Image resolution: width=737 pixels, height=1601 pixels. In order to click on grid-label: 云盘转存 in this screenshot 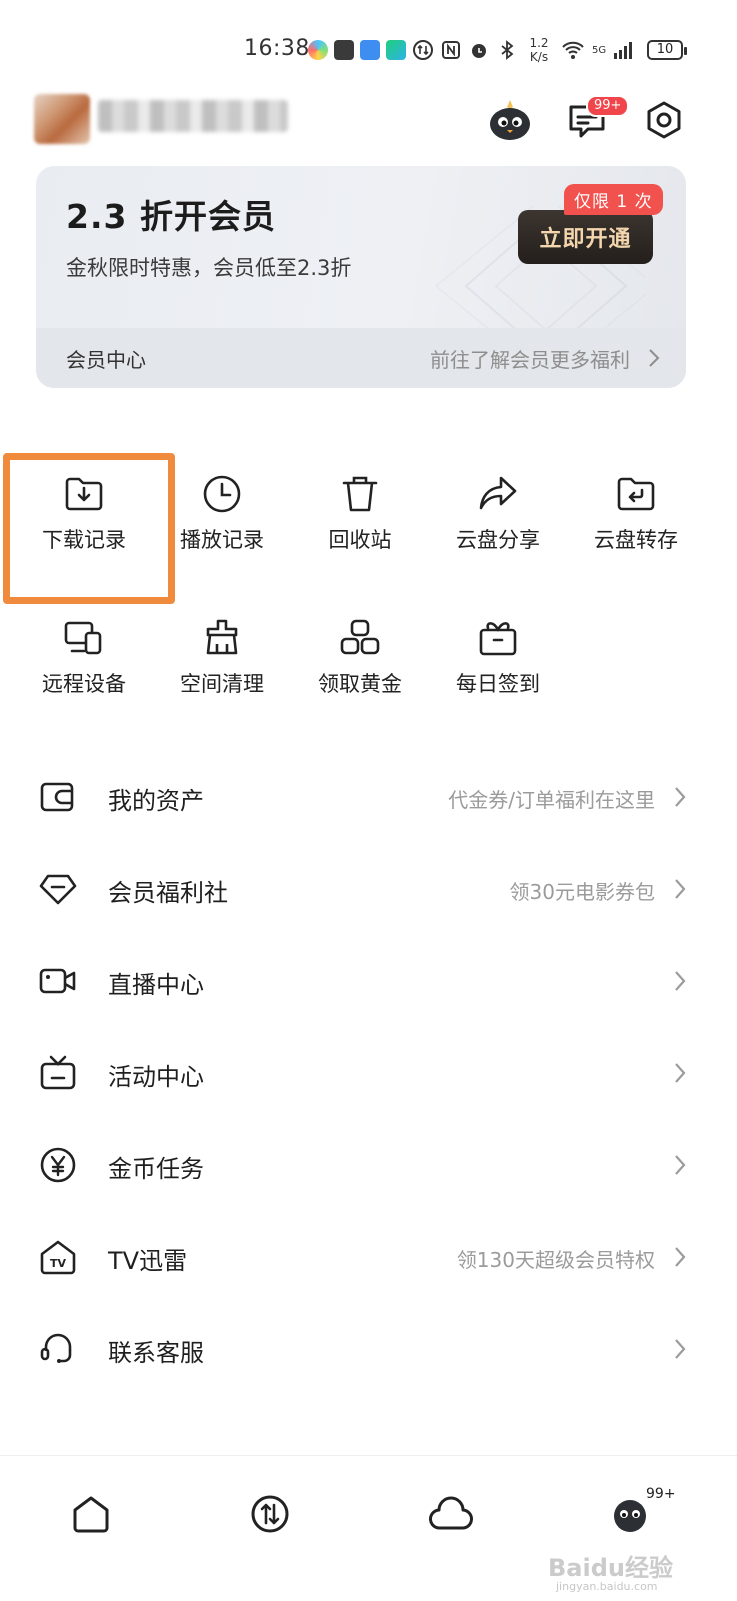, I will do `click(636, 540)`.